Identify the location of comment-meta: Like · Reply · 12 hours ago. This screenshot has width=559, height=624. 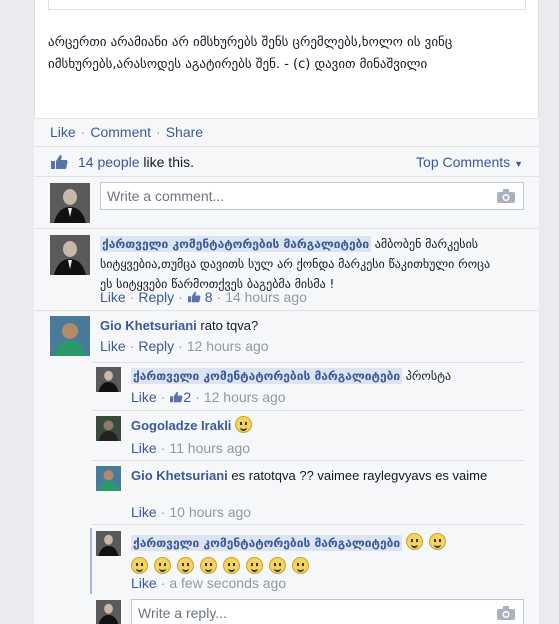
(184, 346).